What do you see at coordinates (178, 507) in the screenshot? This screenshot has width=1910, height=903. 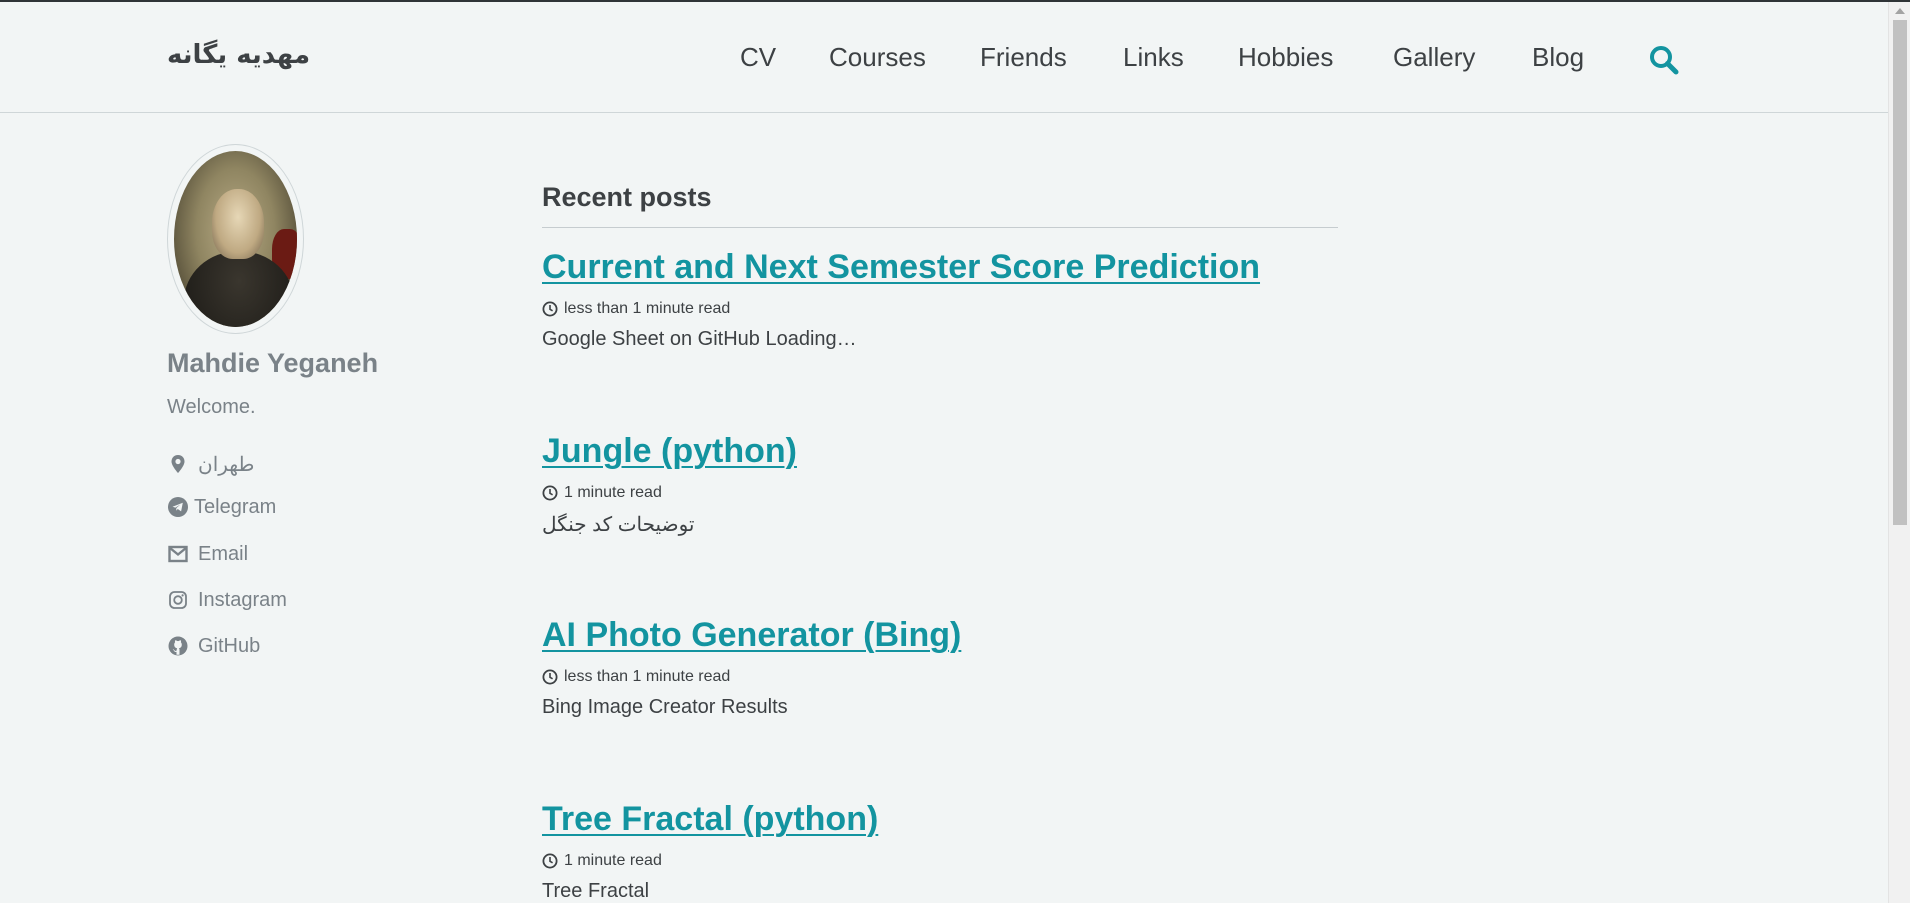 I see `telegram-icon` at bounding box center [178, 507].